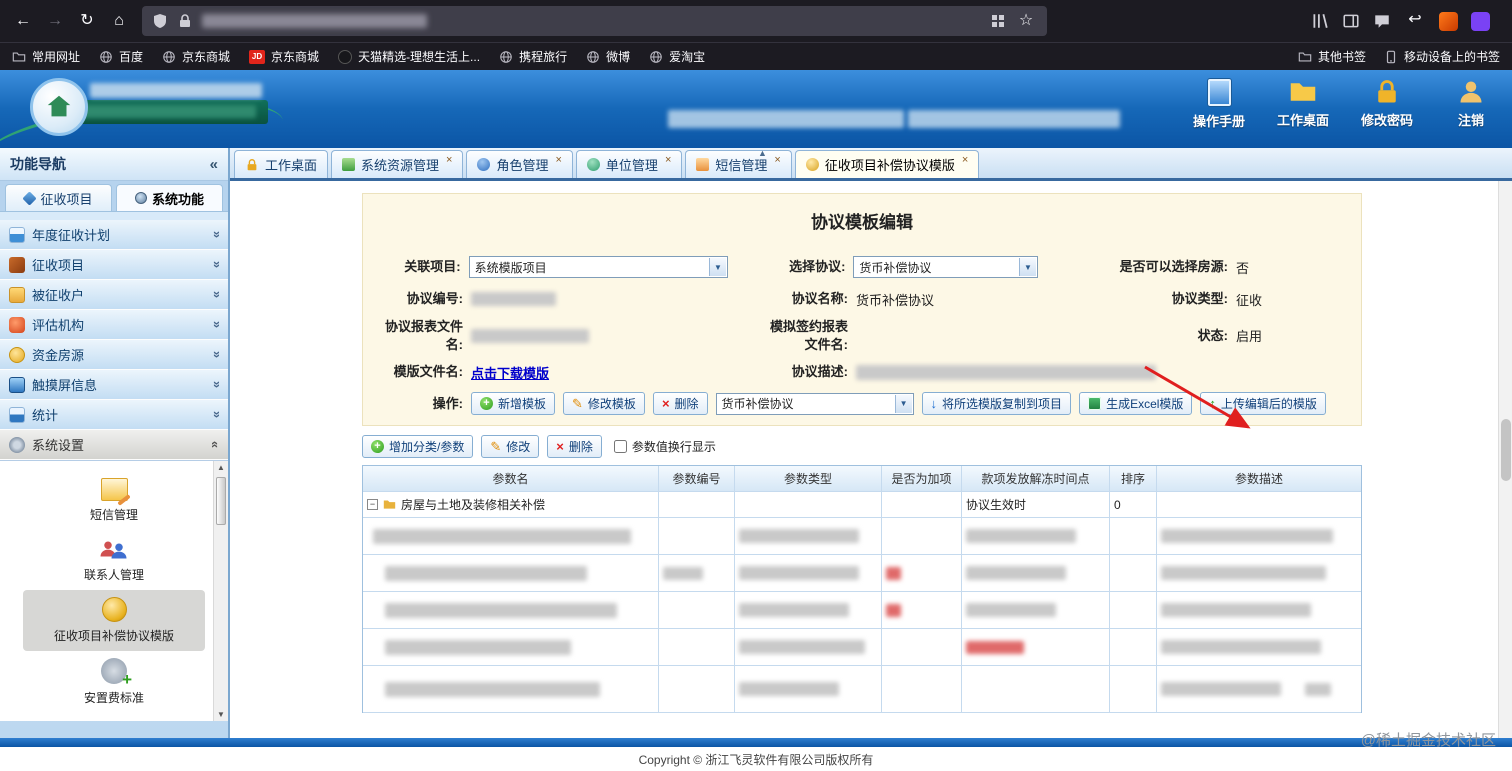  Describe the element at coordinates (1415, 21) in the screenshot. I see `undo-arrow-icon: ↩` at that location.